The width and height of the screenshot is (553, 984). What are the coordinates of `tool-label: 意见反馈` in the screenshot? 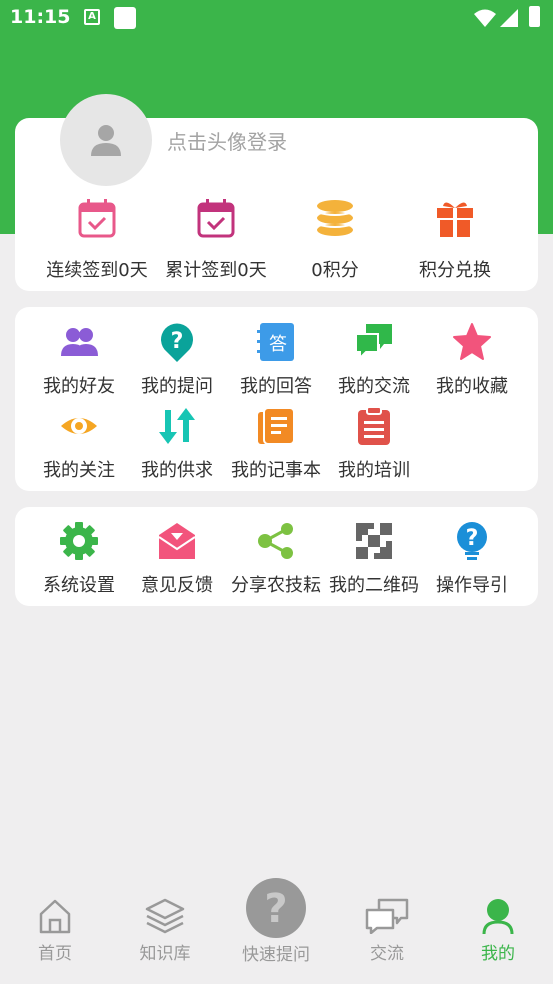 It's located at (177, 585).